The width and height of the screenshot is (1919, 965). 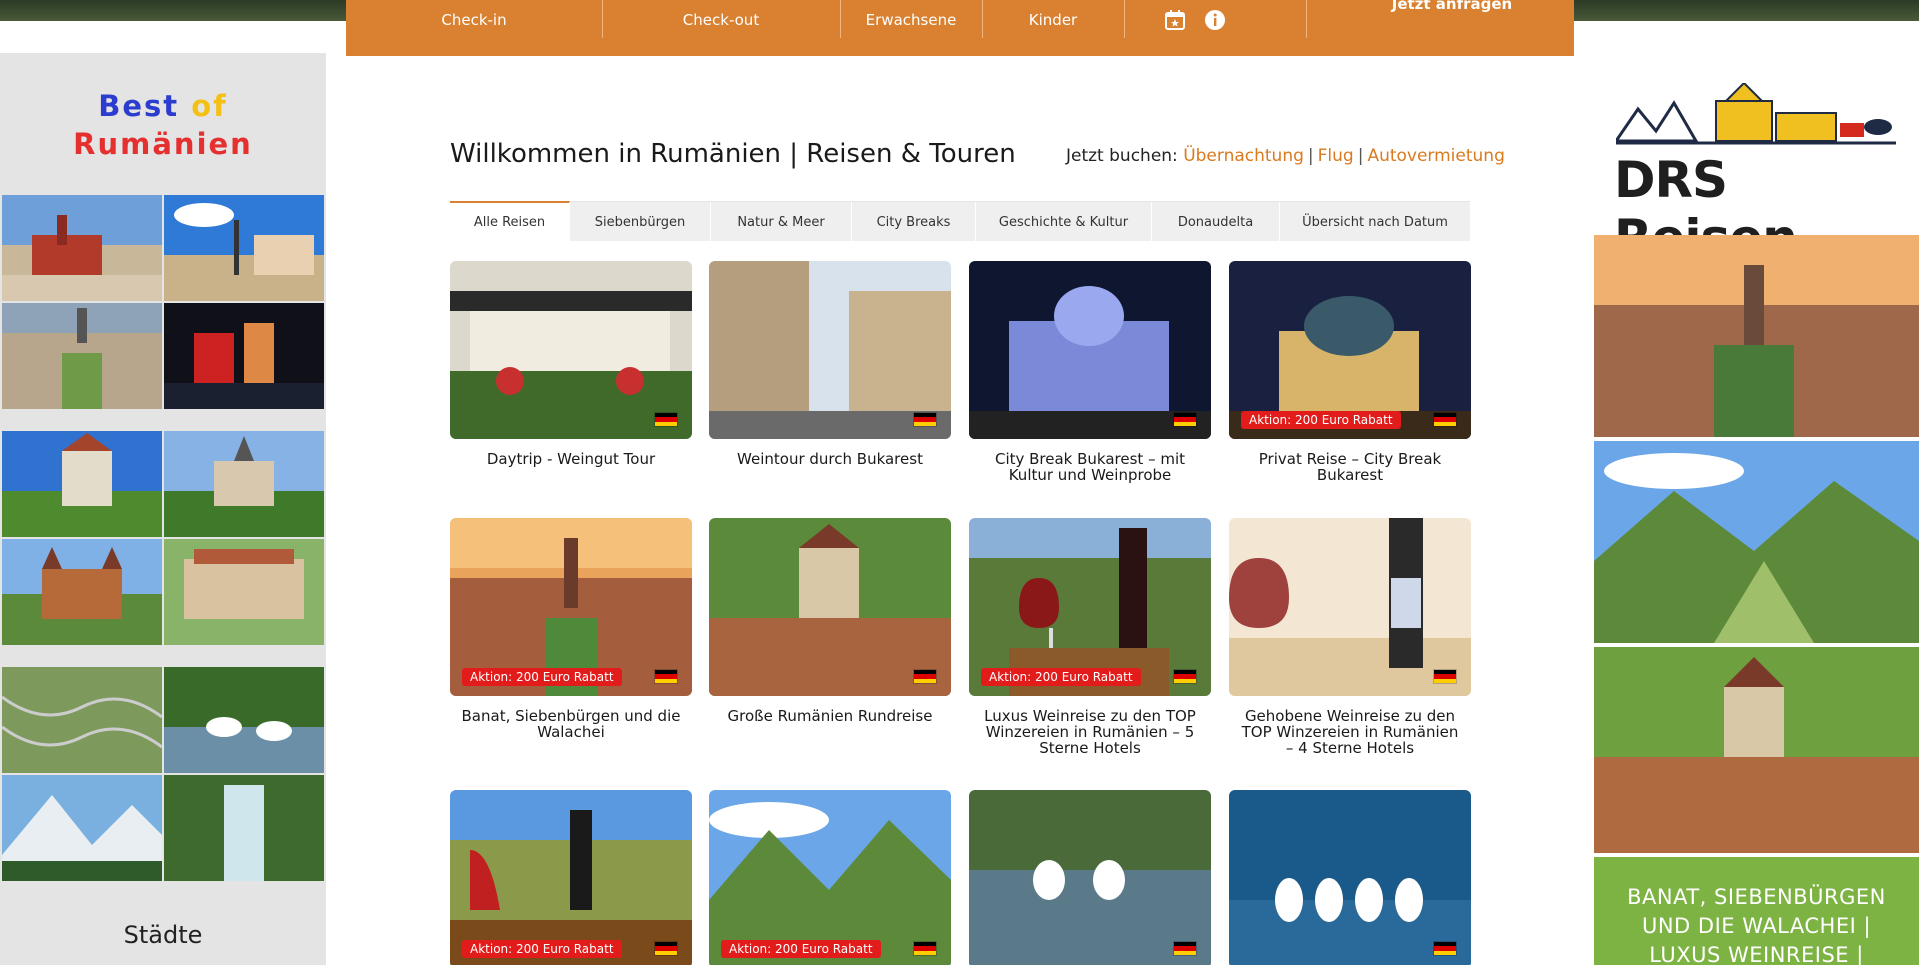 What do you see at coordinates (1243, 156) in the screenshot?
I see `link-accommodation: Übernachtung` at bounding box center [1243, 156].